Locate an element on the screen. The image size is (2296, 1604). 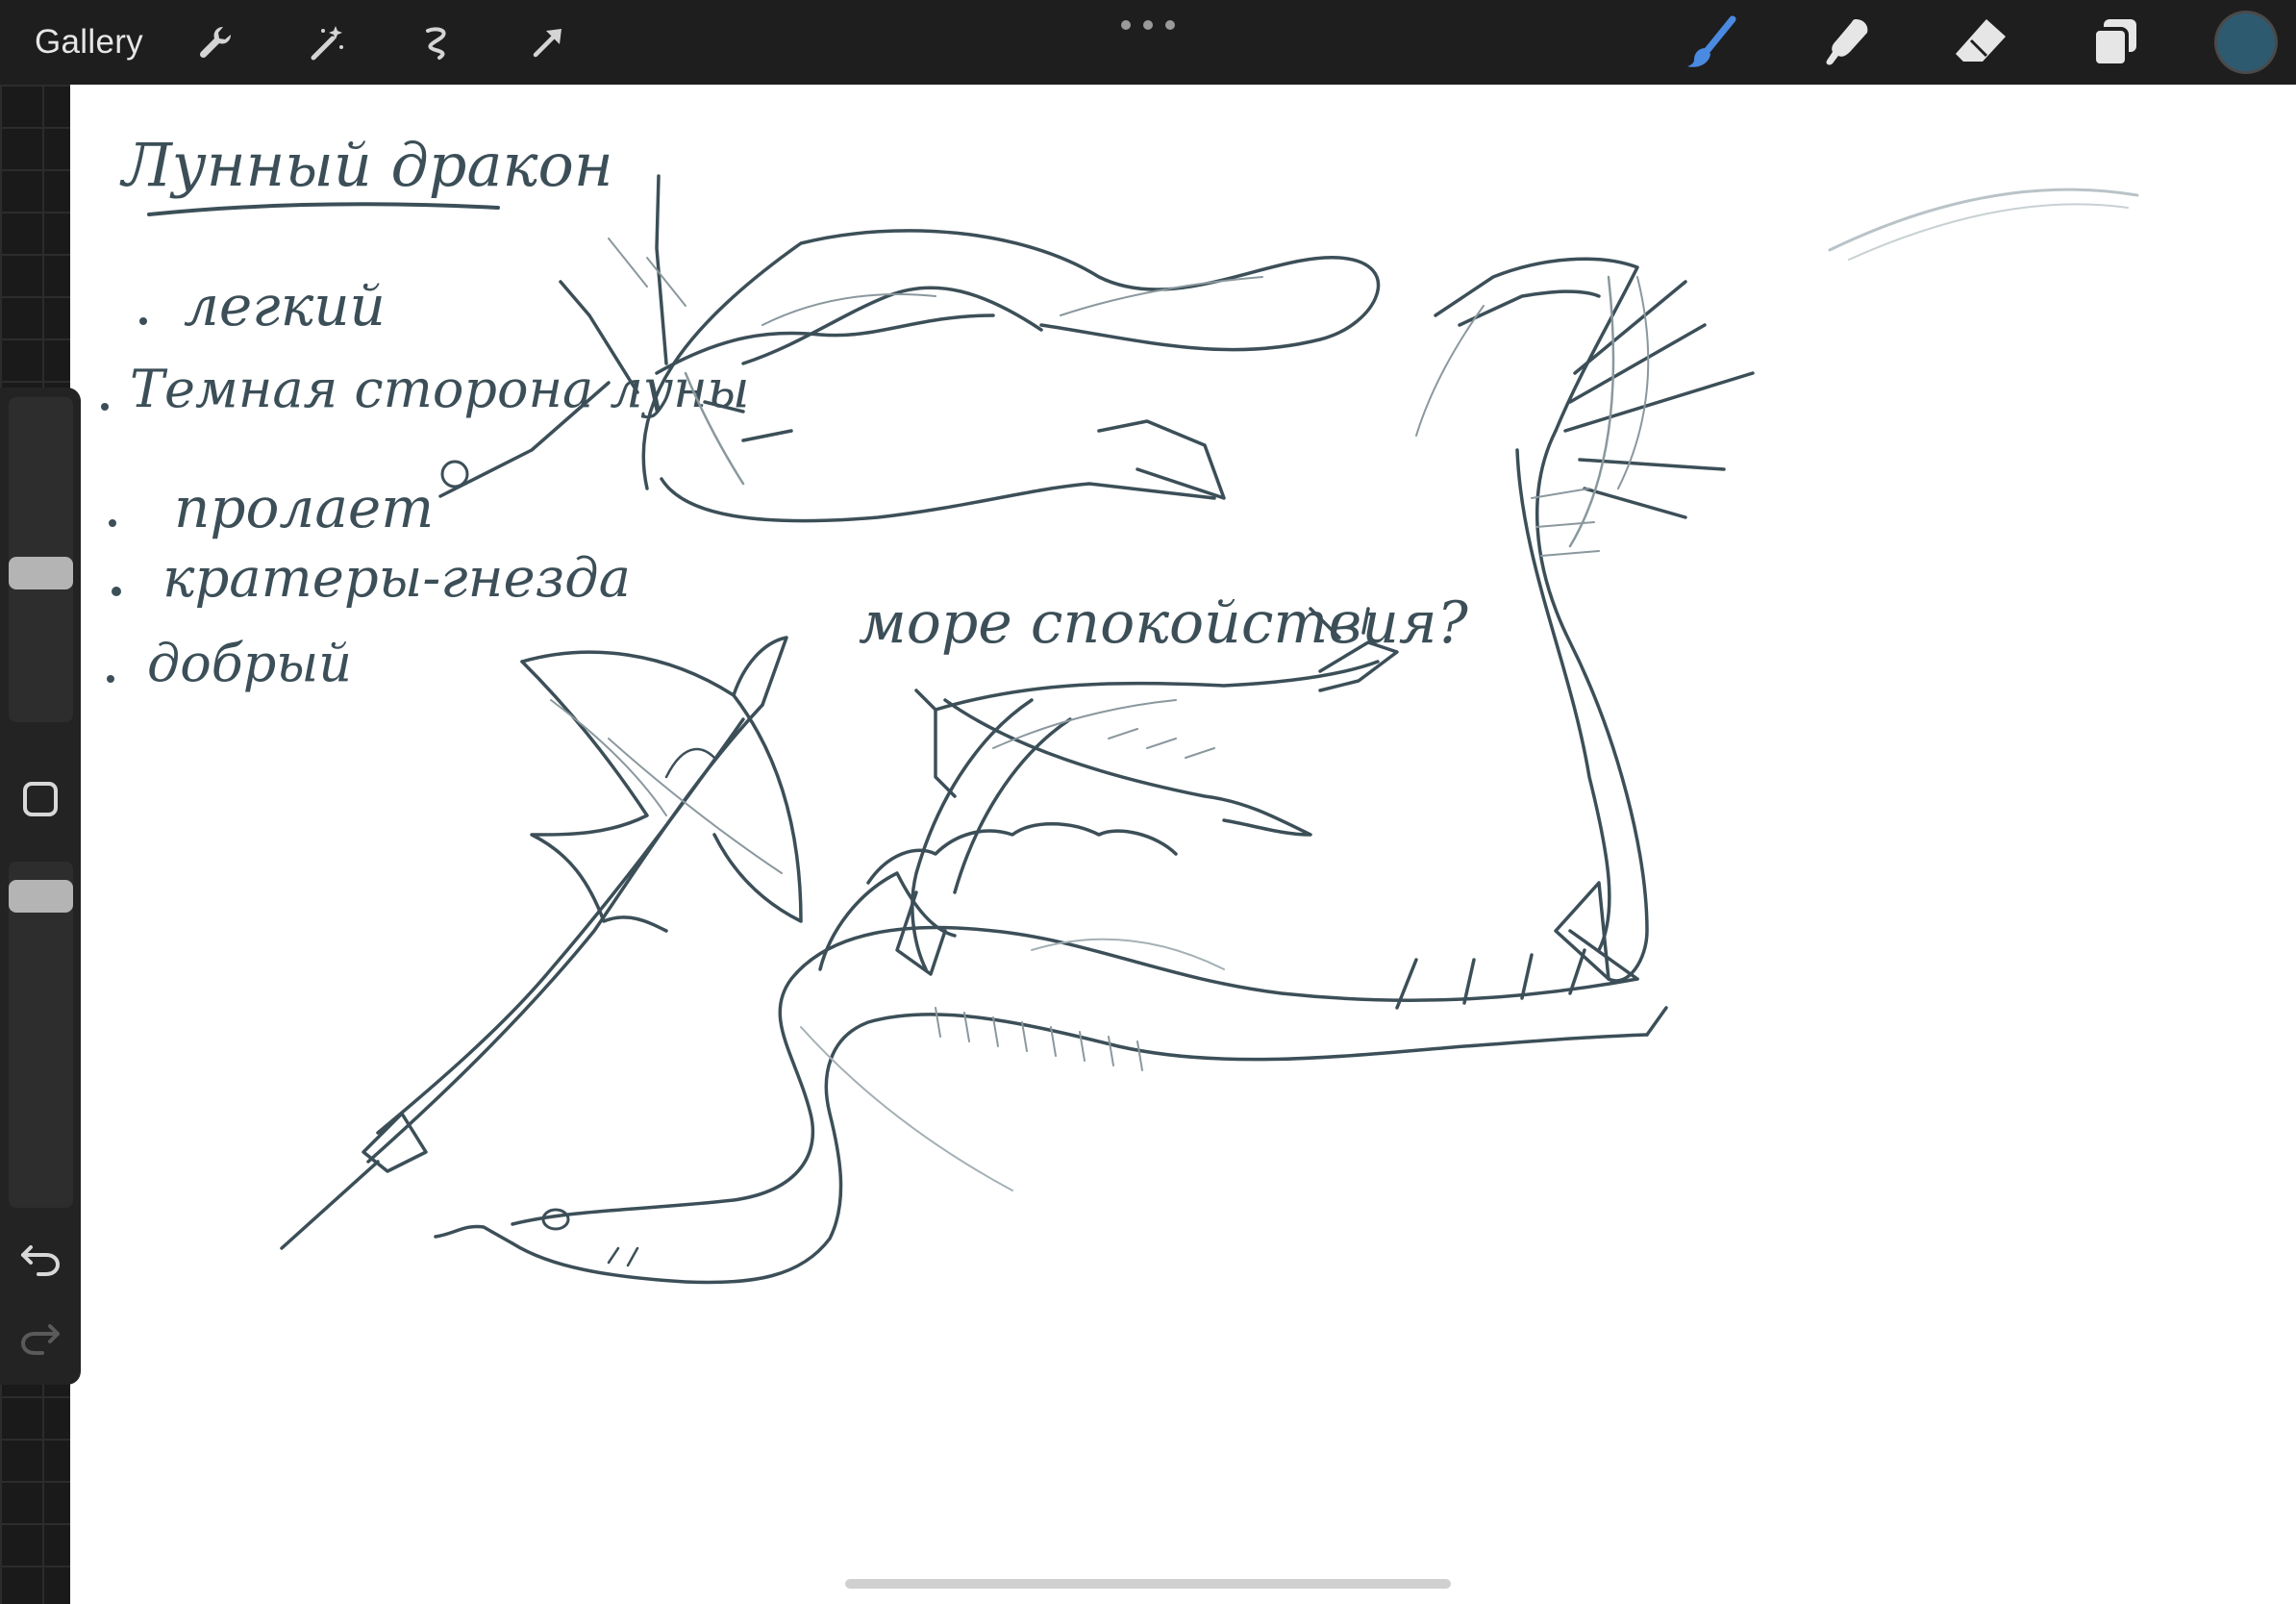
smudge-button is located at coordinates (1846, 42).